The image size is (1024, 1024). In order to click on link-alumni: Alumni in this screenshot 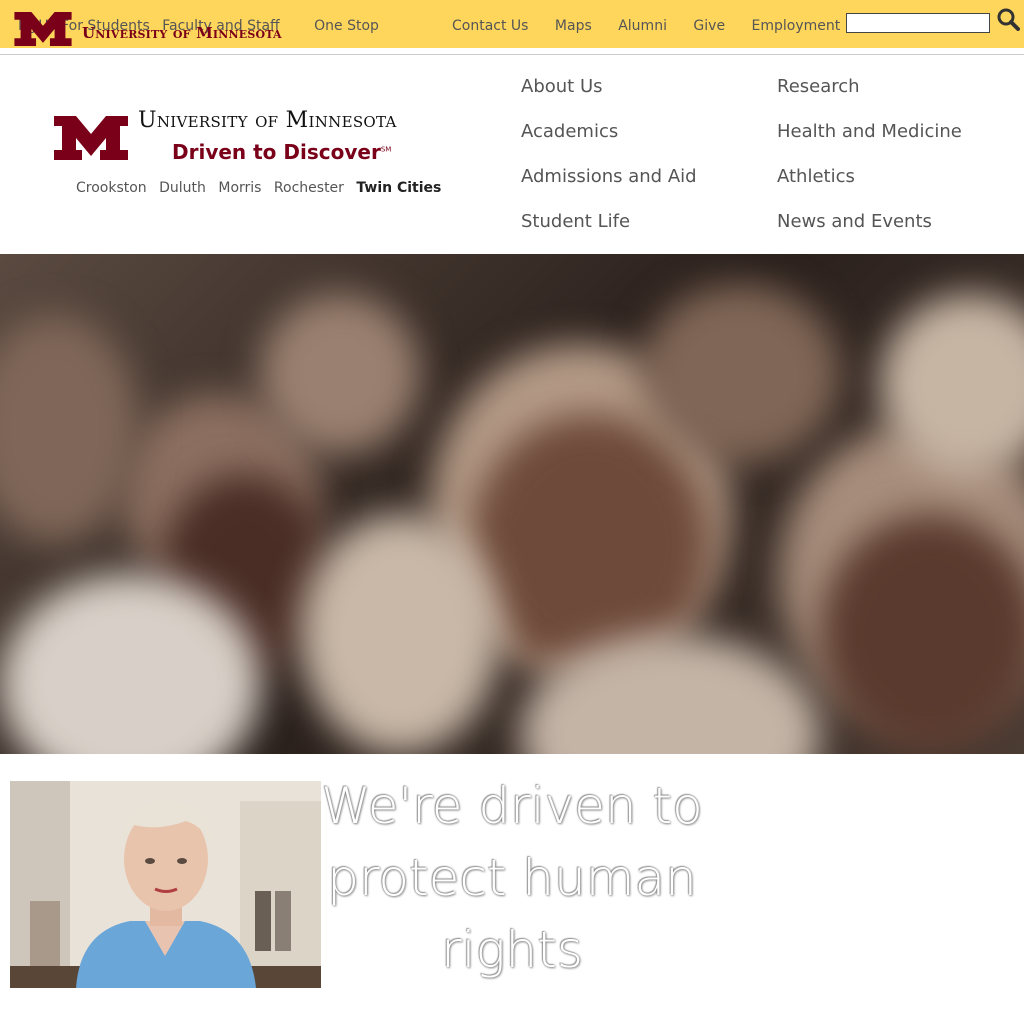, I will do `click(642, 26)`.